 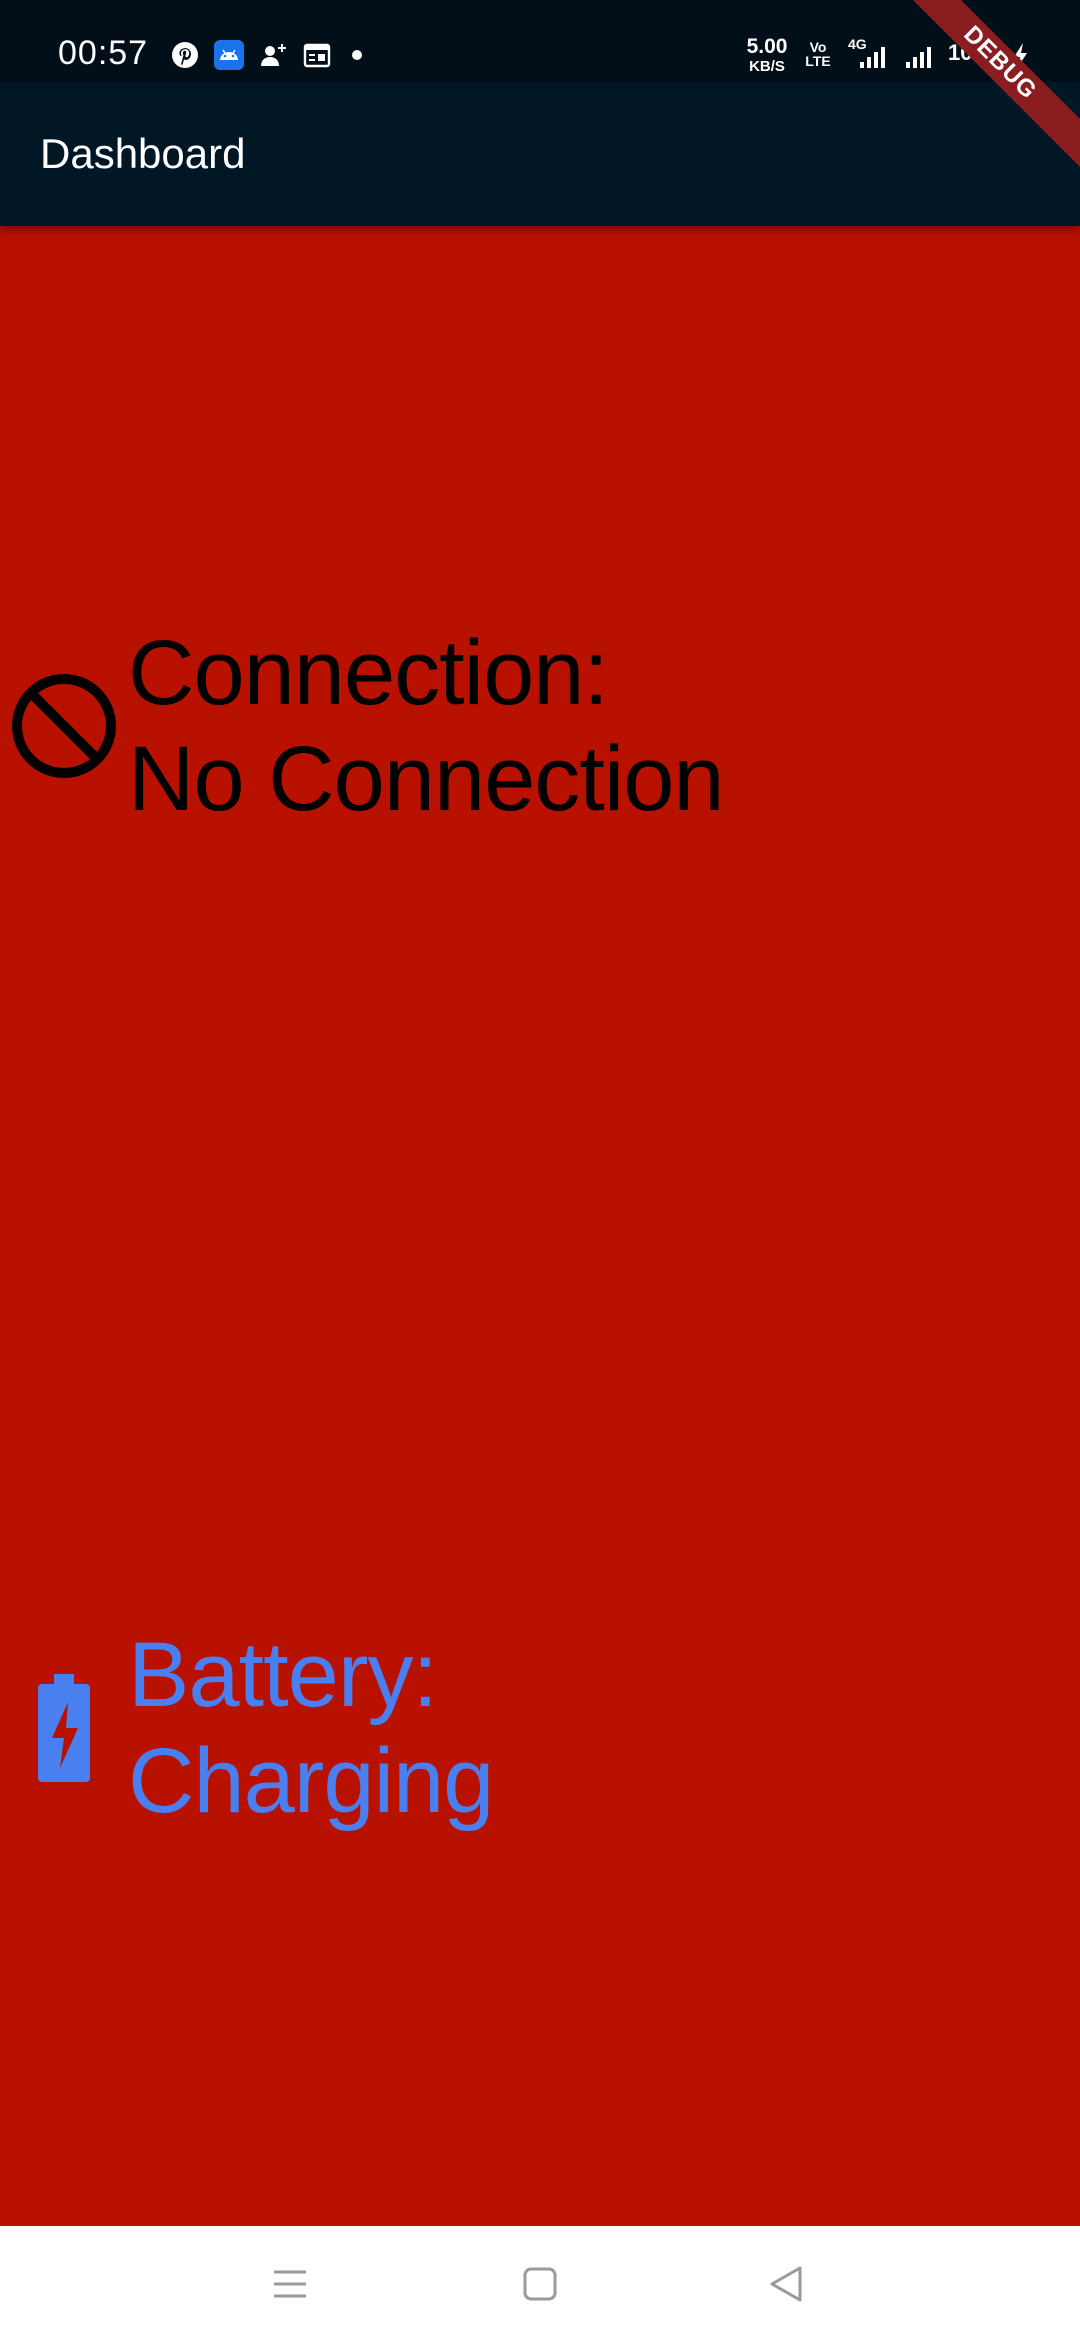 What do you see at coordinates (311, 1781) in the screenshot?
I see `battery-value: Charging` at bounding box center [311, 1781].